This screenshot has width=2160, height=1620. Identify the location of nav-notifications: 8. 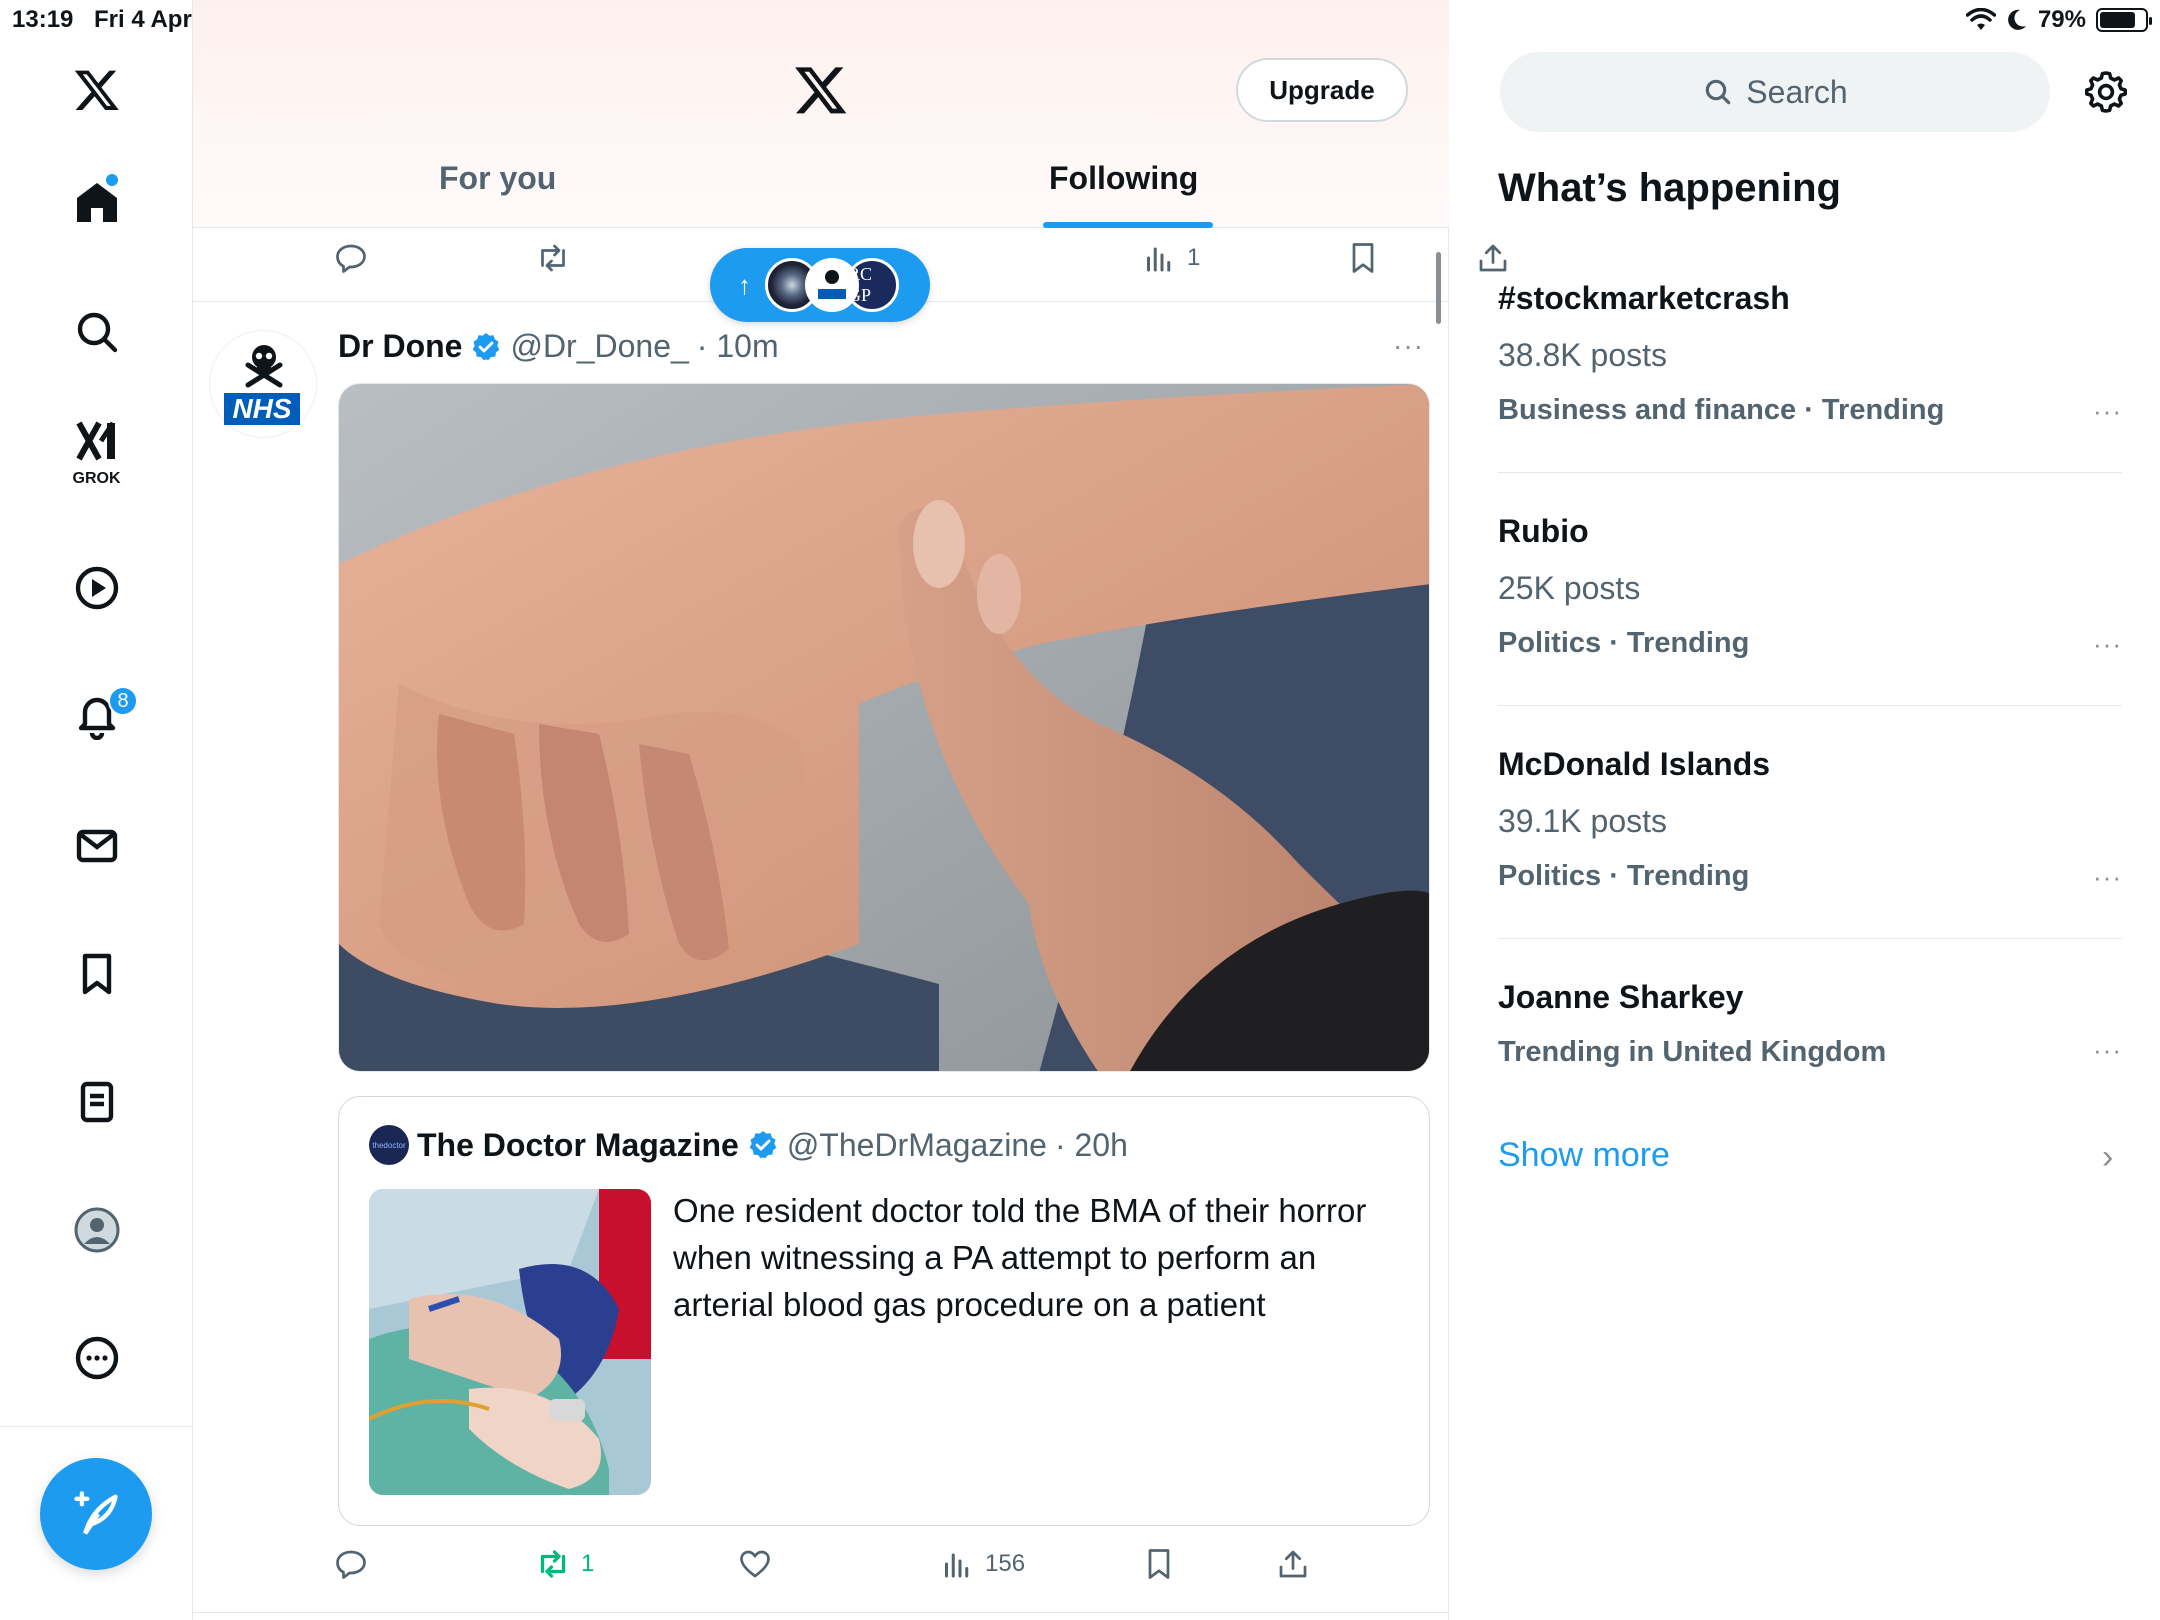
(96, 716).